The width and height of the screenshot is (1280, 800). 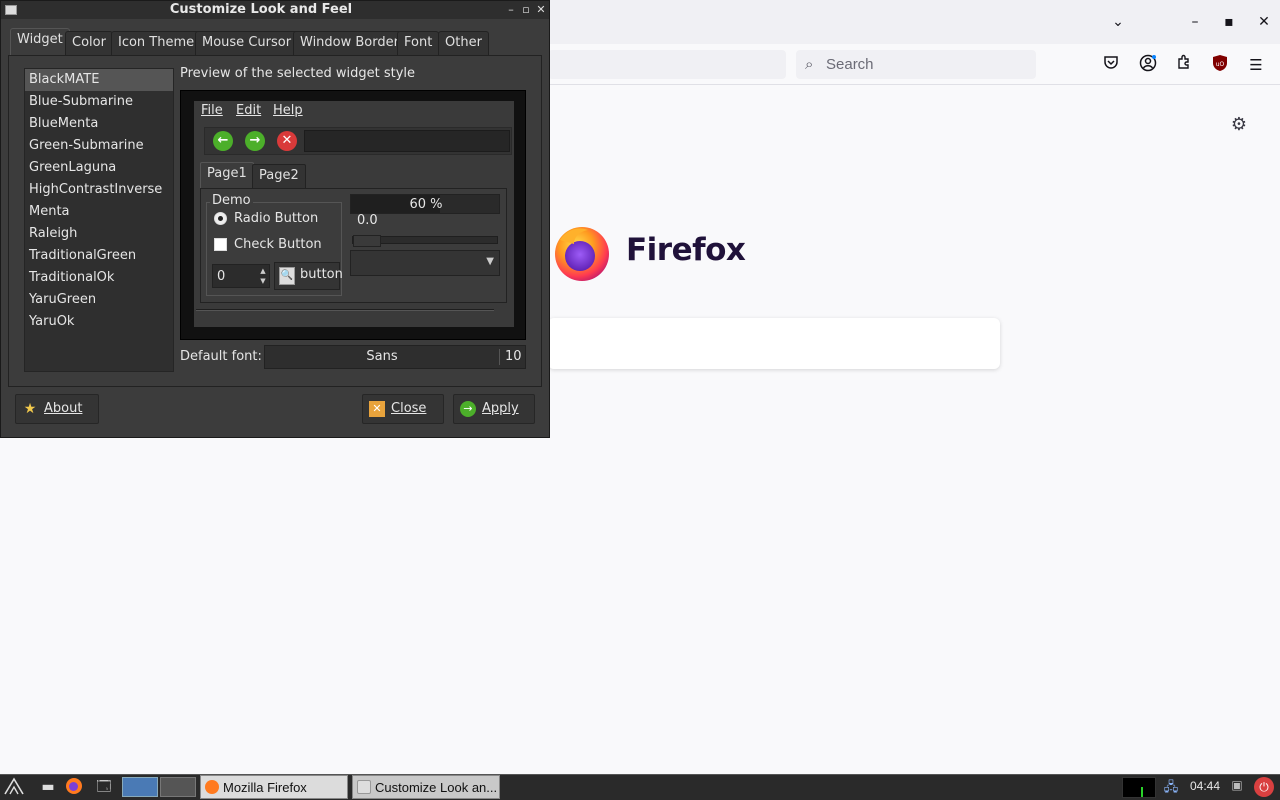 I want to click on tab-mouse-cursor: Mouse Cursor, so click(x=247, y=43).